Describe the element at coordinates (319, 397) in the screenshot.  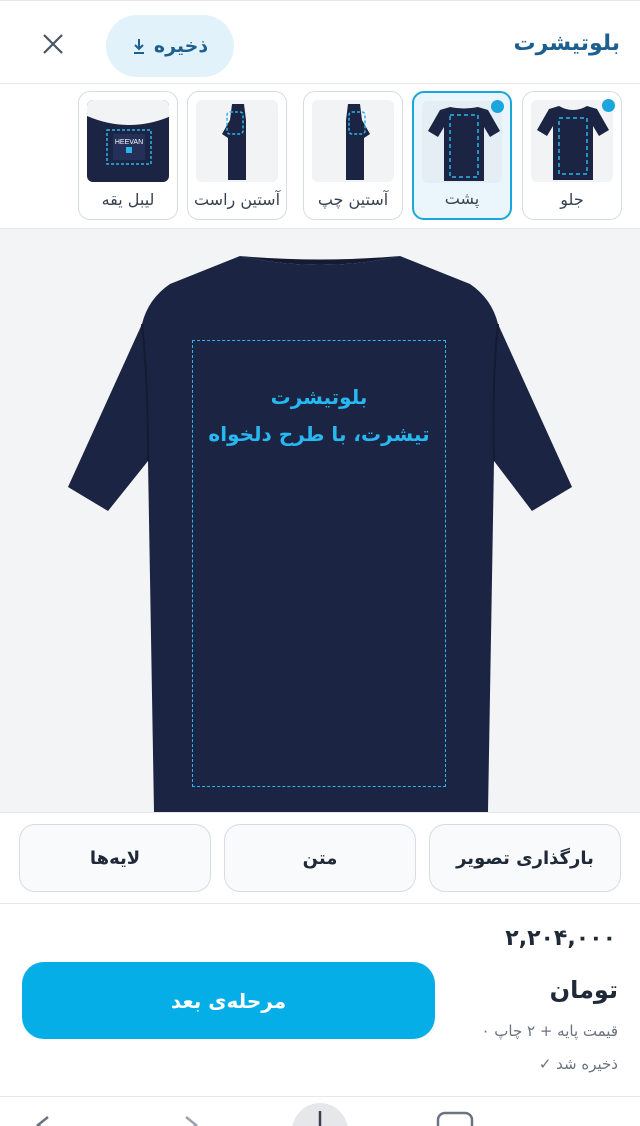
I see `design-text-line1: بلوتیشرت` at that location.